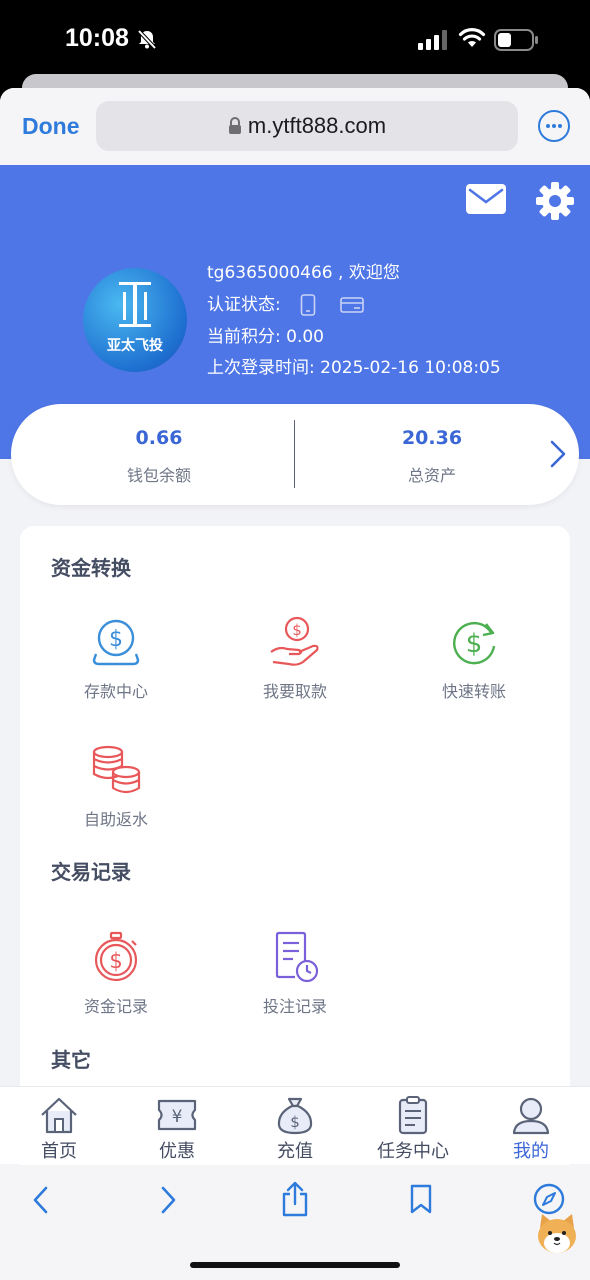 The height and width of the screenshot is (1280, 590). What do you see at coordinates (297, 957) in the screenshot?
I see `document-clock-icon` at bounding box center [297, 957].